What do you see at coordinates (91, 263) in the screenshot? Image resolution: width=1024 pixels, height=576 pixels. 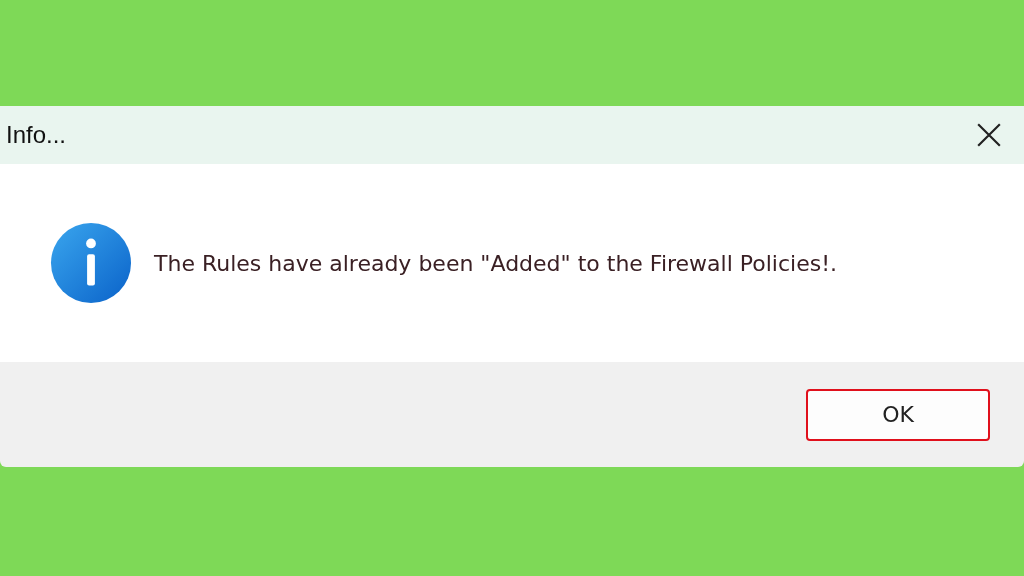 I see `info-icon` at bounding box center [91, 263].